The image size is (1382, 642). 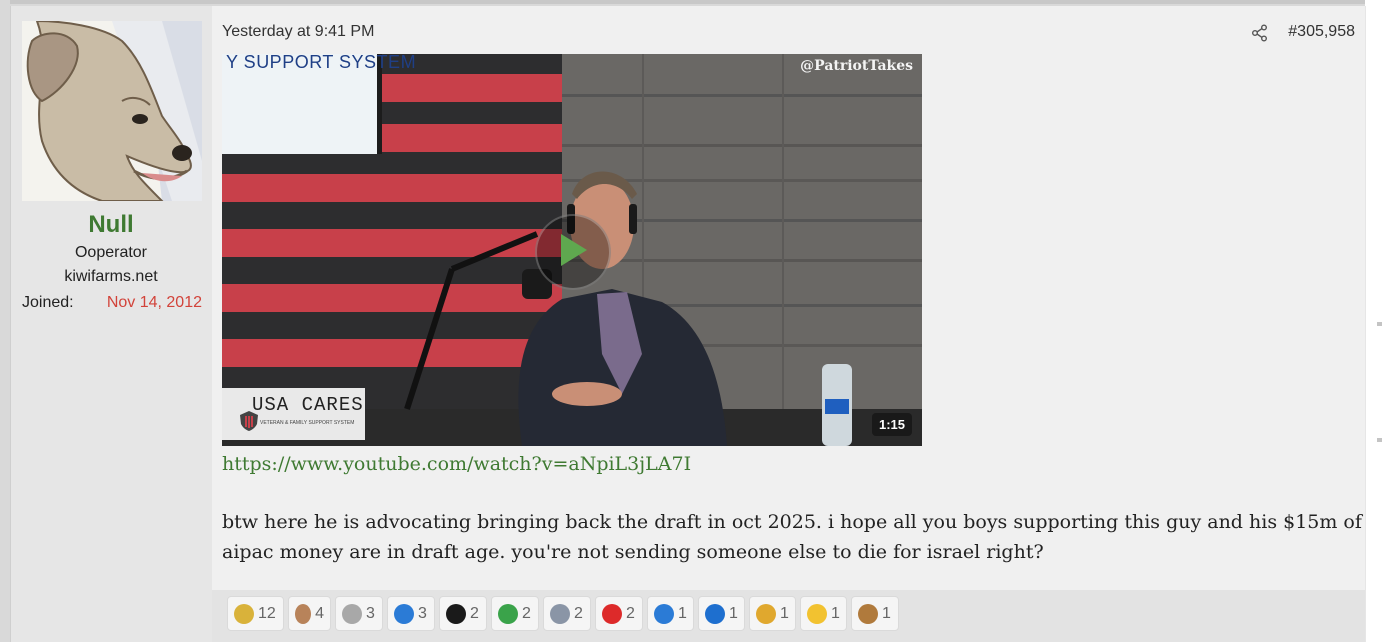 What do you see at coordinates (766, 613) in the screenshot?
I see `puzzle-icon` at bounding box center [766, 613].